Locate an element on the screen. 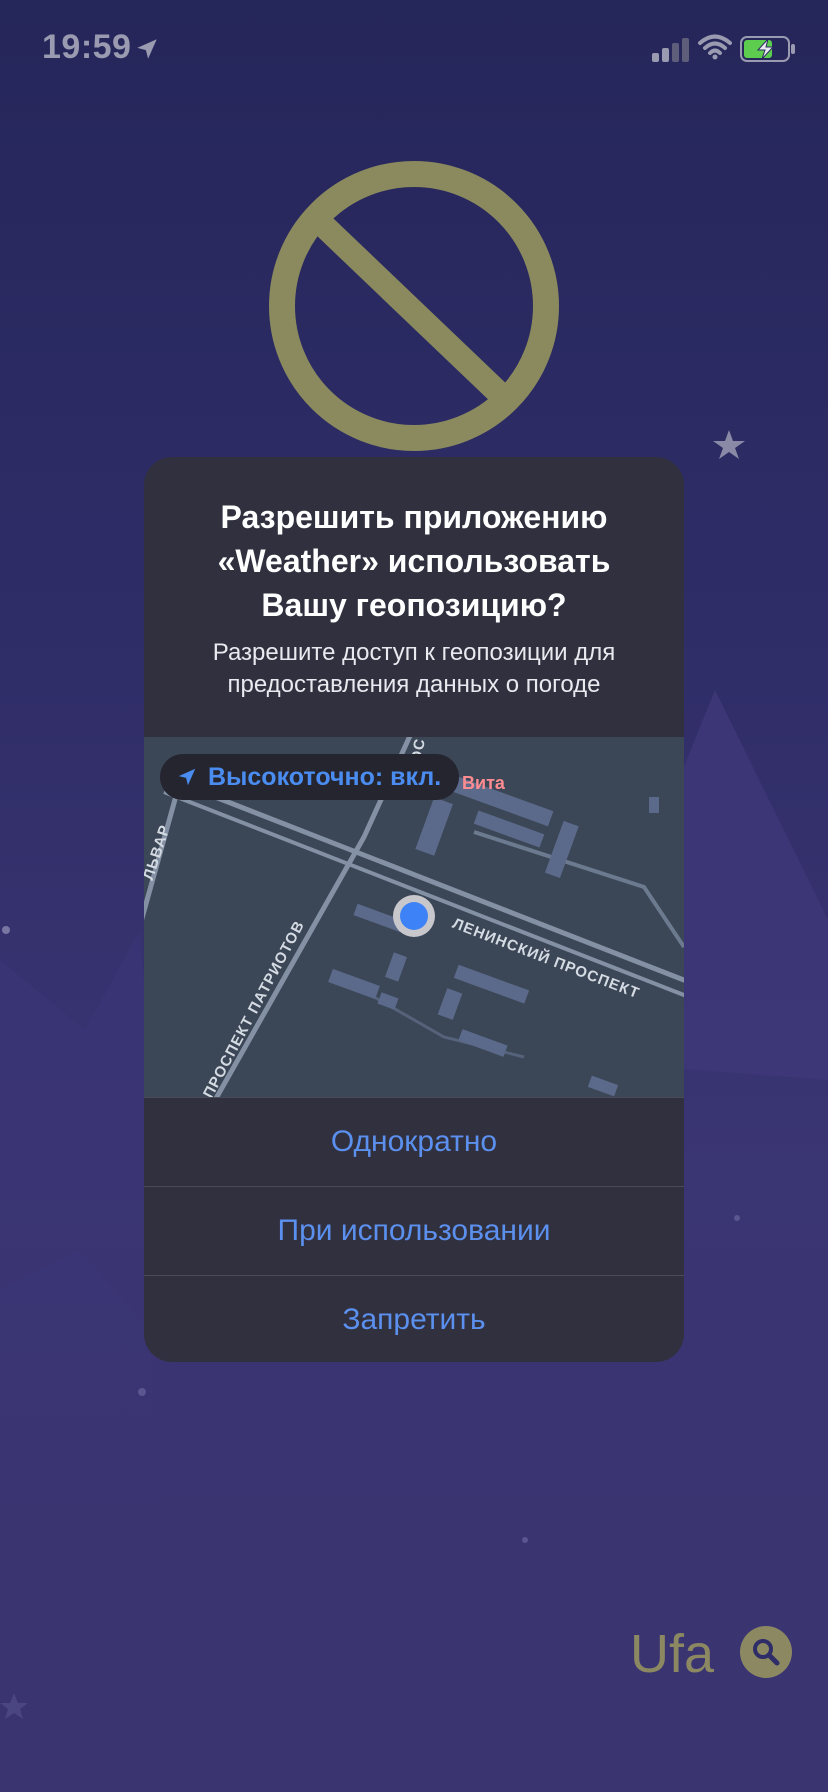 This screenshot has width=828, height=1792. deny-button: Запретить is located at coordinates (414, 1318).